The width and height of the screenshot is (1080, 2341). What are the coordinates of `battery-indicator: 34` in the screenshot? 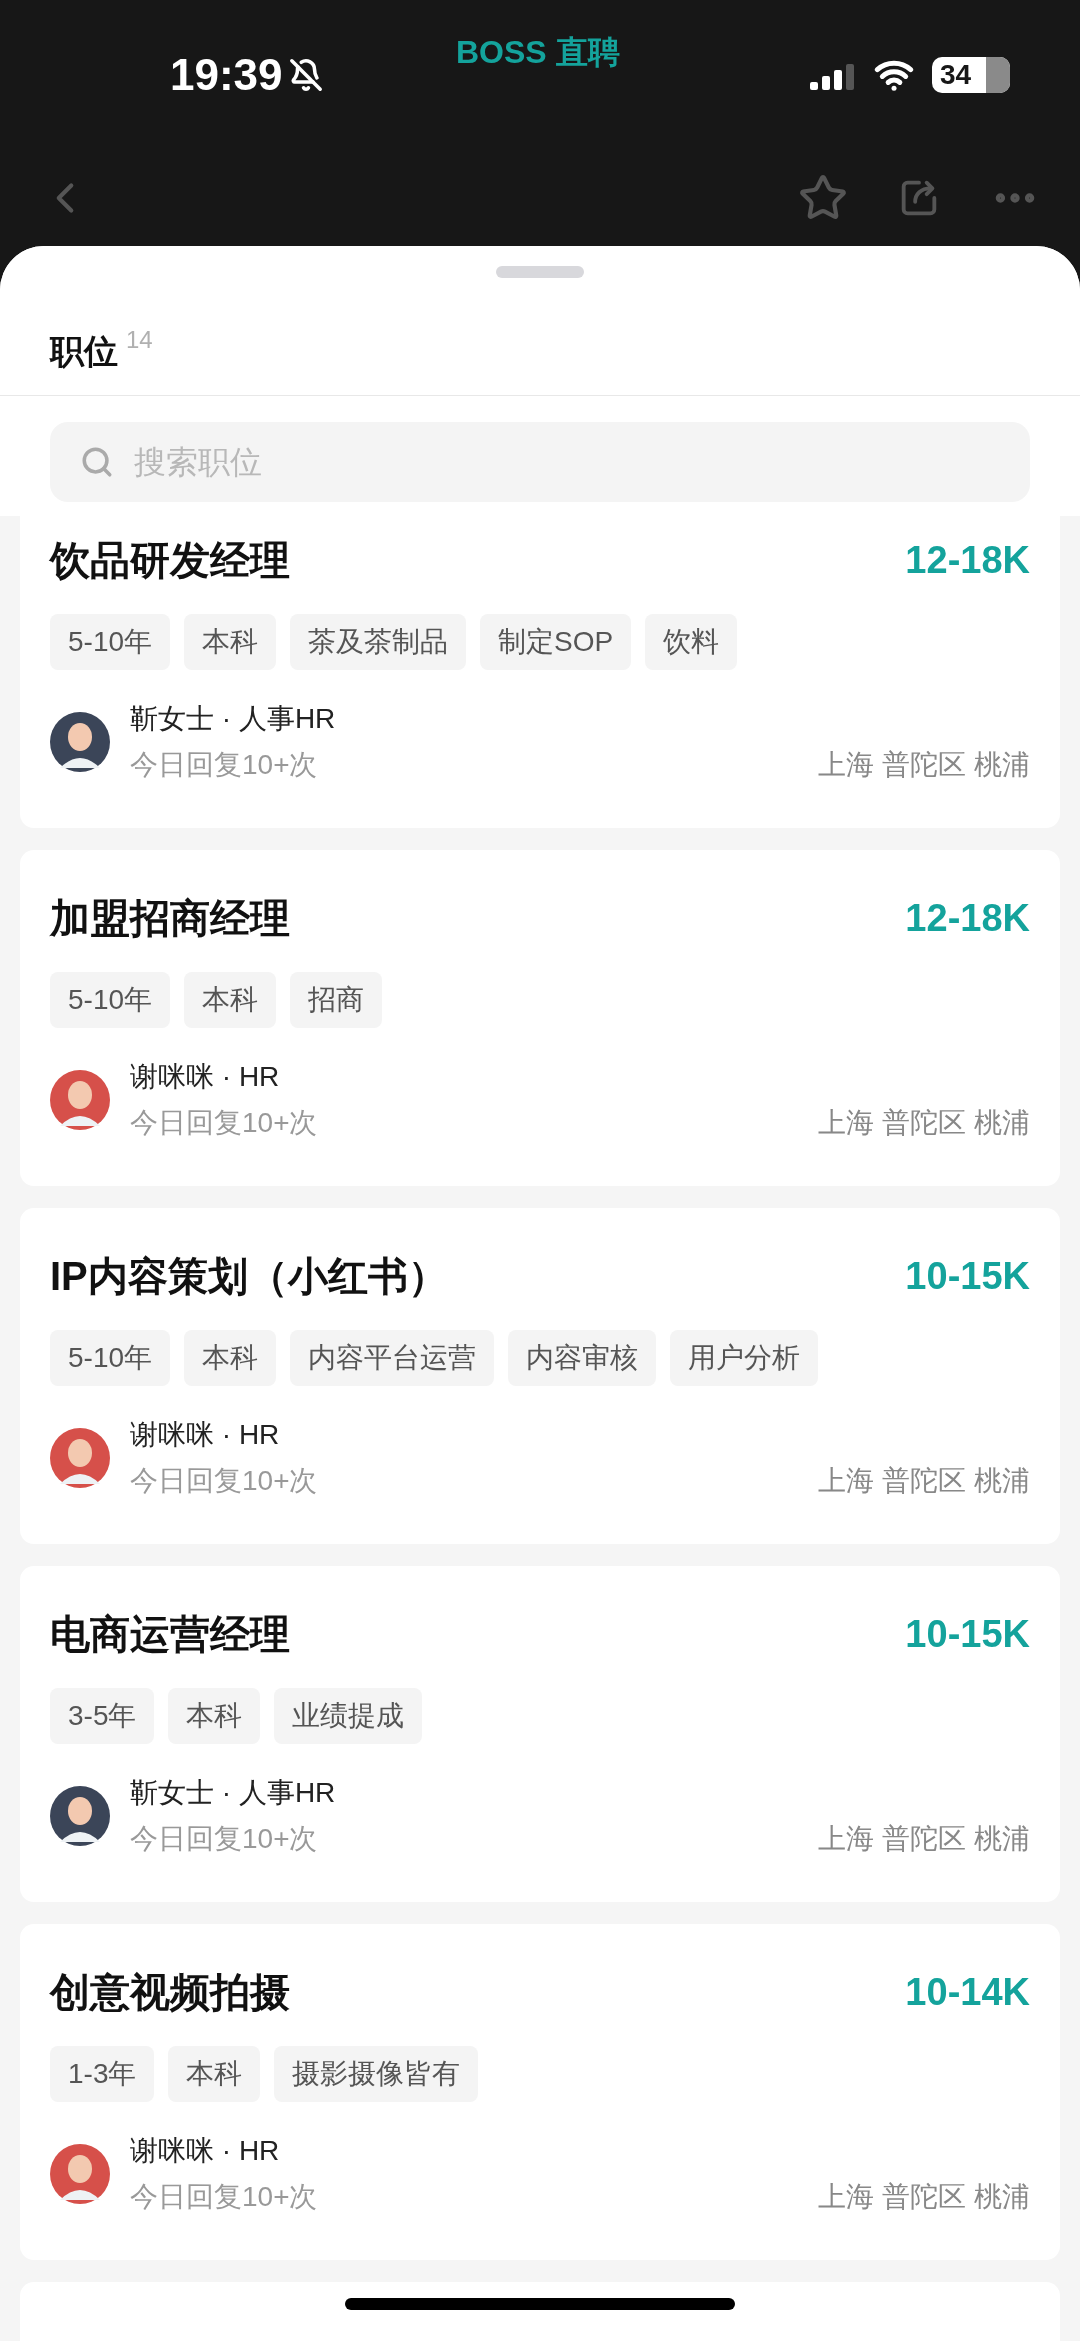 It's located at (971, 75).